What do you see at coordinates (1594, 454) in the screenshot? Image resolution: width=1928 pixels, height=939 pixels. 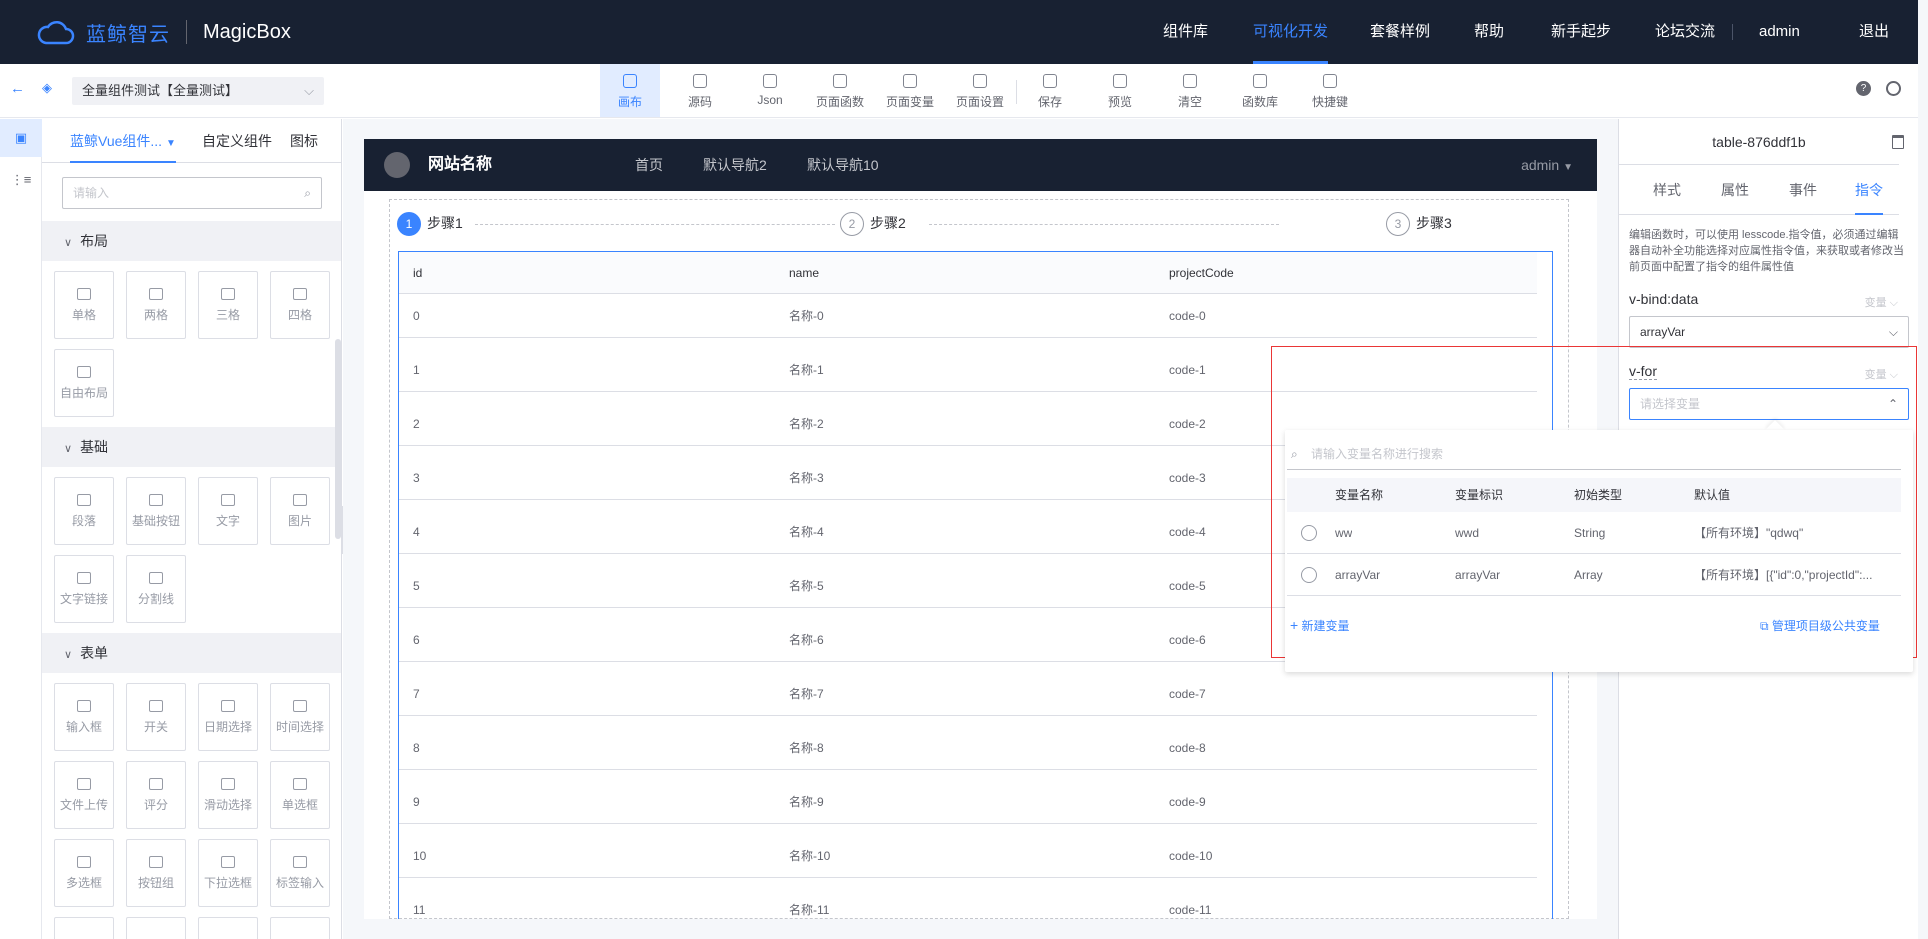 I see `variable-search-input: ⌕ 请输入变量名称进行搜索` at bounding box center [1594, 454].